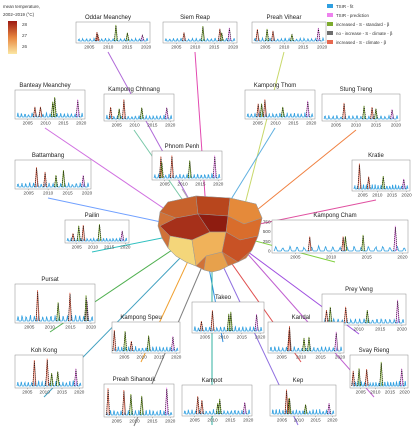  What do you see at coordinates (135, 380) in the screenshot?
I see `panel-title: Preah Sihanouk` at bounding box center [135, 380].